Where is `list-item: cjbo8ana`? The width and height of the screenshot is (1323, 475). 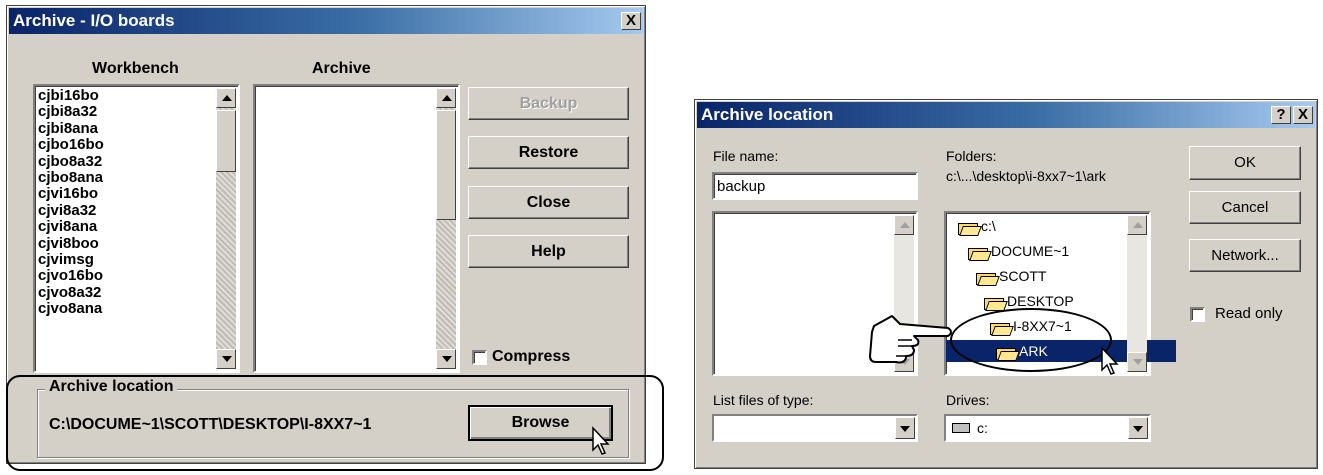
list-item: cjbo8ana is located at coordinates (71, 177).